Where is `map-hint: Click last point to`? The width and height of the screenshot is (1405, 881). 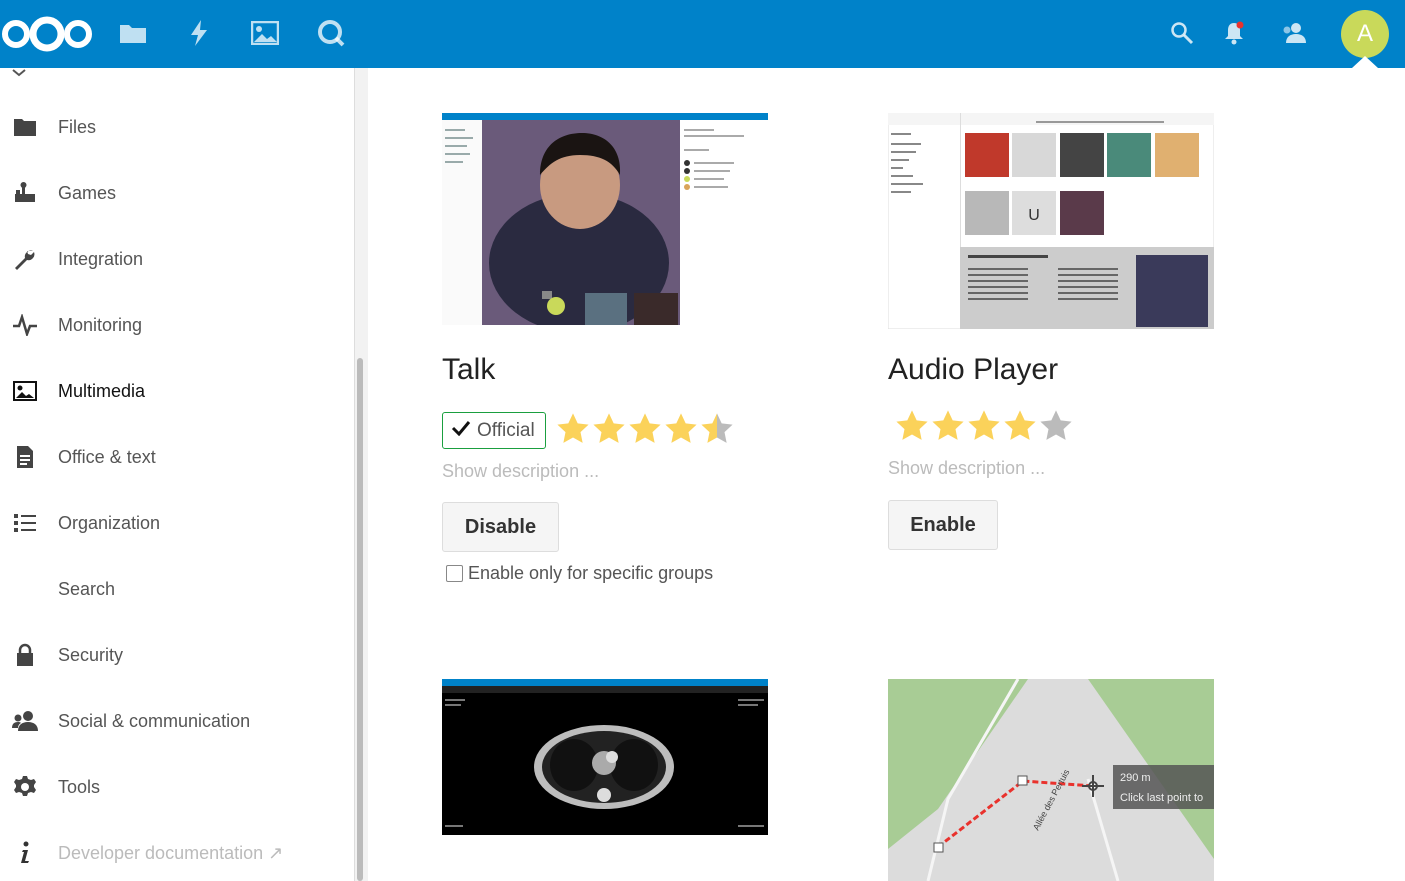
map-hint: Click last point to is located at coordinates (1161, 798).